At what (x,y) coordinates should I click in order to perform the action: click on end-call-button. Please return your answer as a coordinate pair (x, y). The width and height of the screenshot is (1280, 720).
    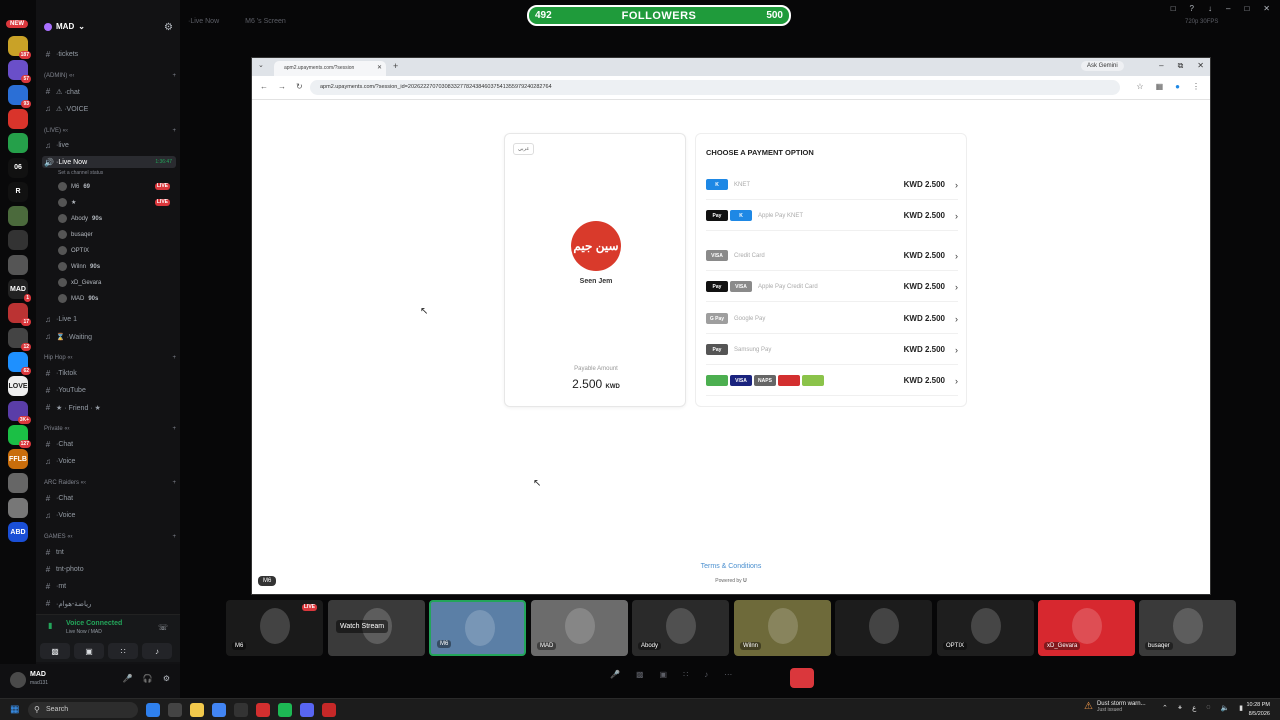
    Looking at the image, I should click on (802, 678).